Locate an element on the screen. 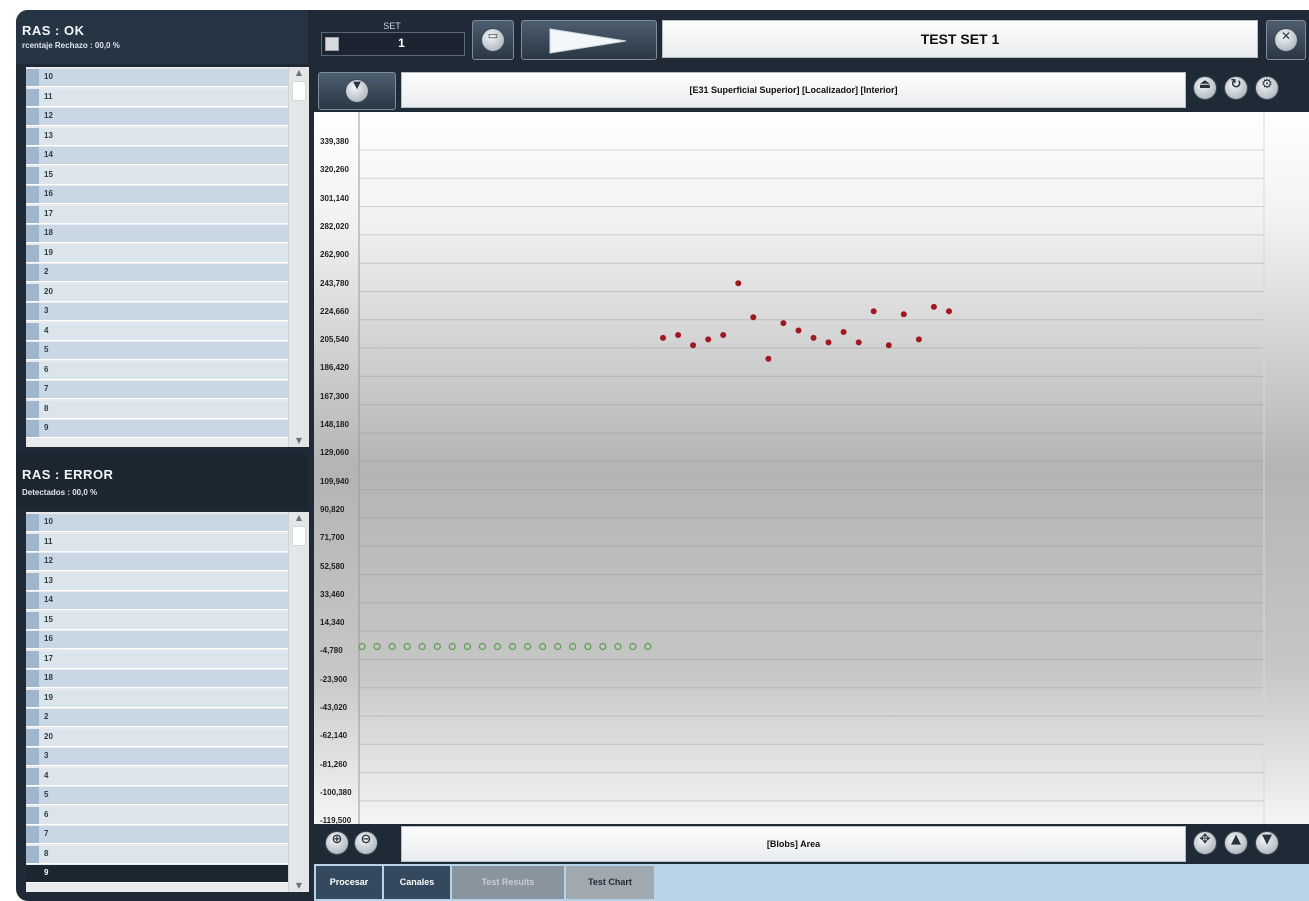 Image resolution: width=1309 pixels, height=901 pixels. series-dropdown-button: ▼ is located at coordinates (357, 91).